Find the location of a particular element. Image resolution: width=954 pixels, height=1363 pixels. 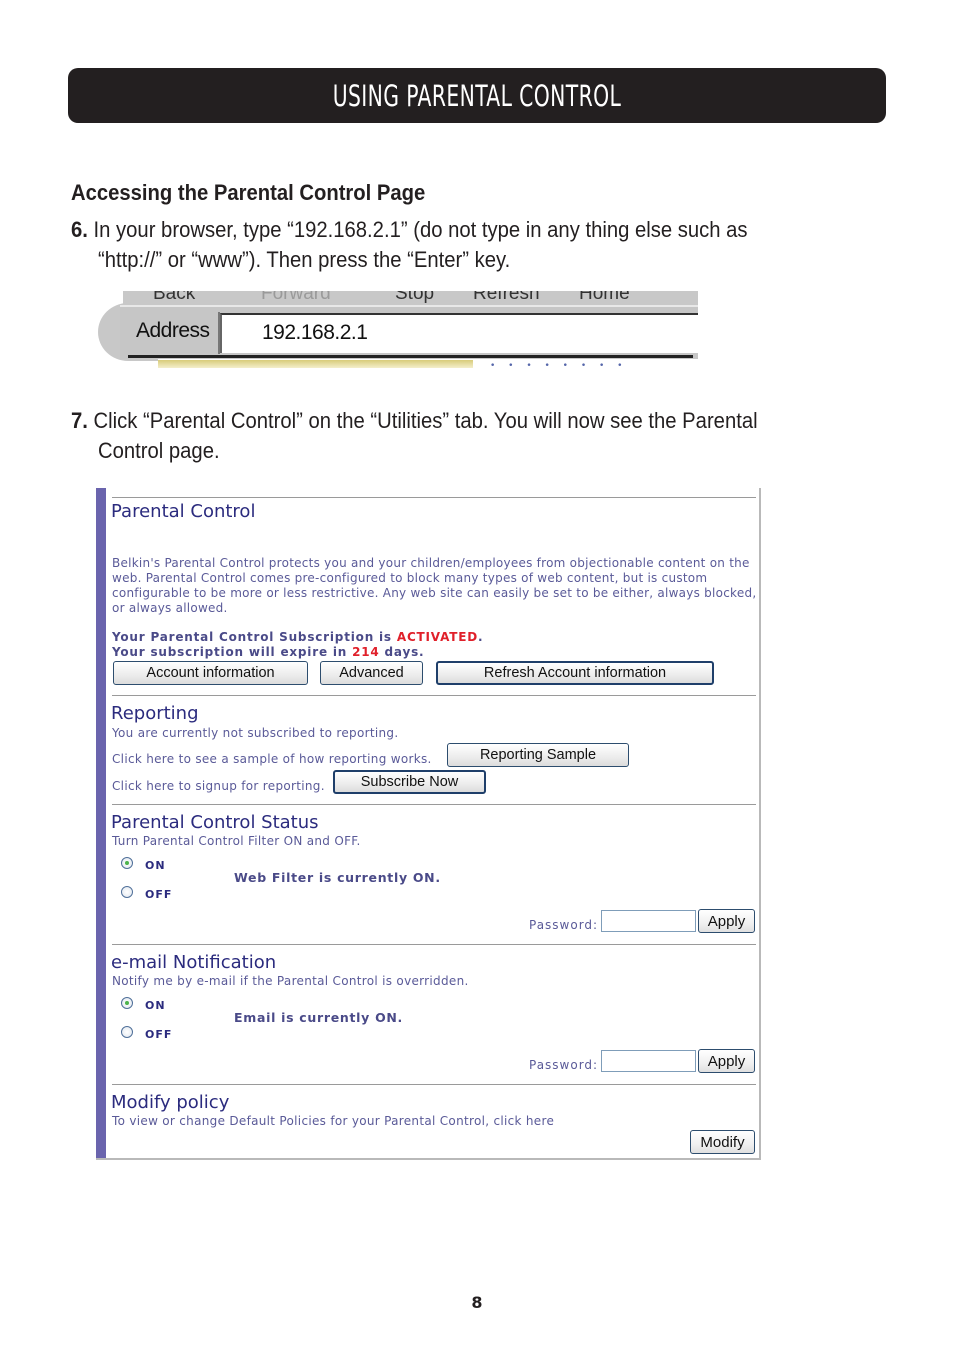

subscription-prefix: Your Parental Control Subscription is is located at coordinates (254, 637).